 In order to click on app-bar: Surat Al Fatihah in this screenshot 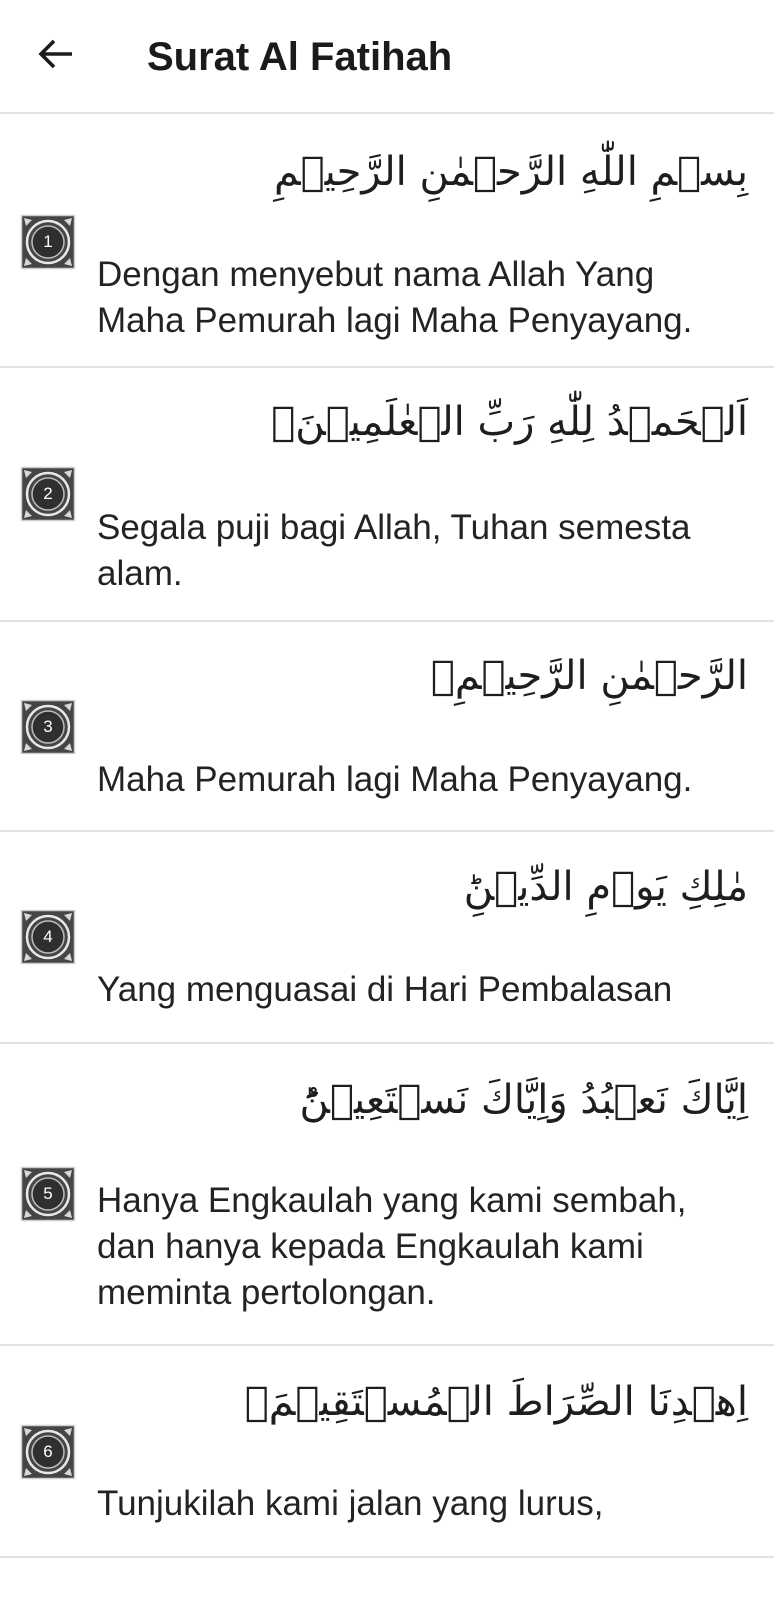, I will do `click(387, 57)`.